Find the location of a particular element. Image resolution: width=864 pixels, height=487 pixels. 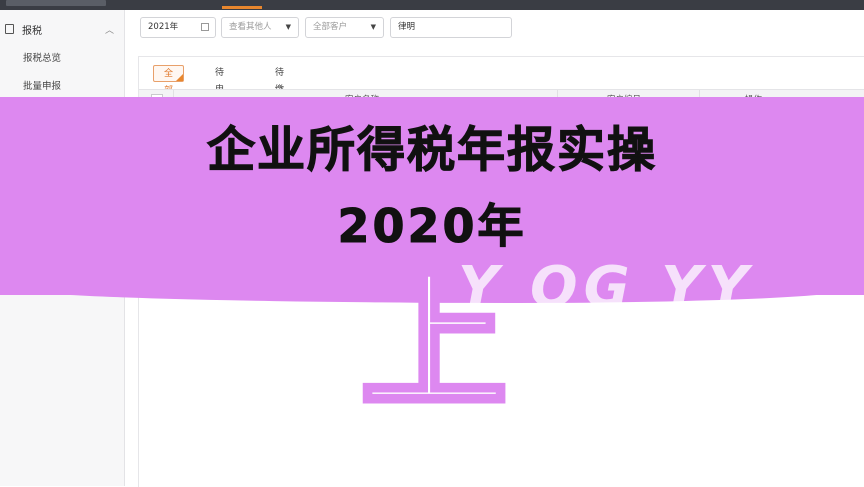

search-value: 律明 is located at coordinates (407, 27).